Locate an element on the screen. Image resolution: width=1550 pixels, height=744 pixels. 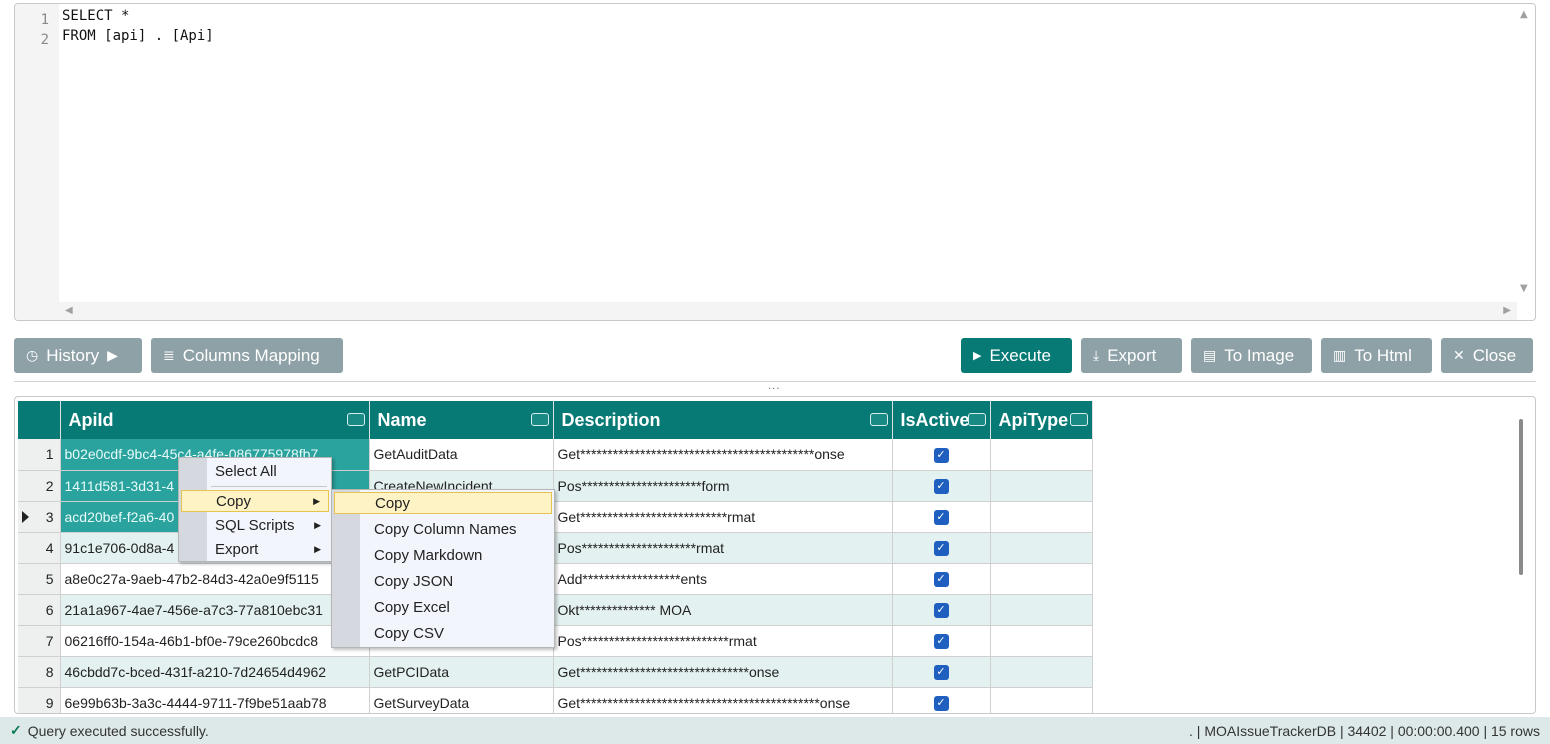
grid-vertical-scrollbar is located at coordinates (1521, 497).